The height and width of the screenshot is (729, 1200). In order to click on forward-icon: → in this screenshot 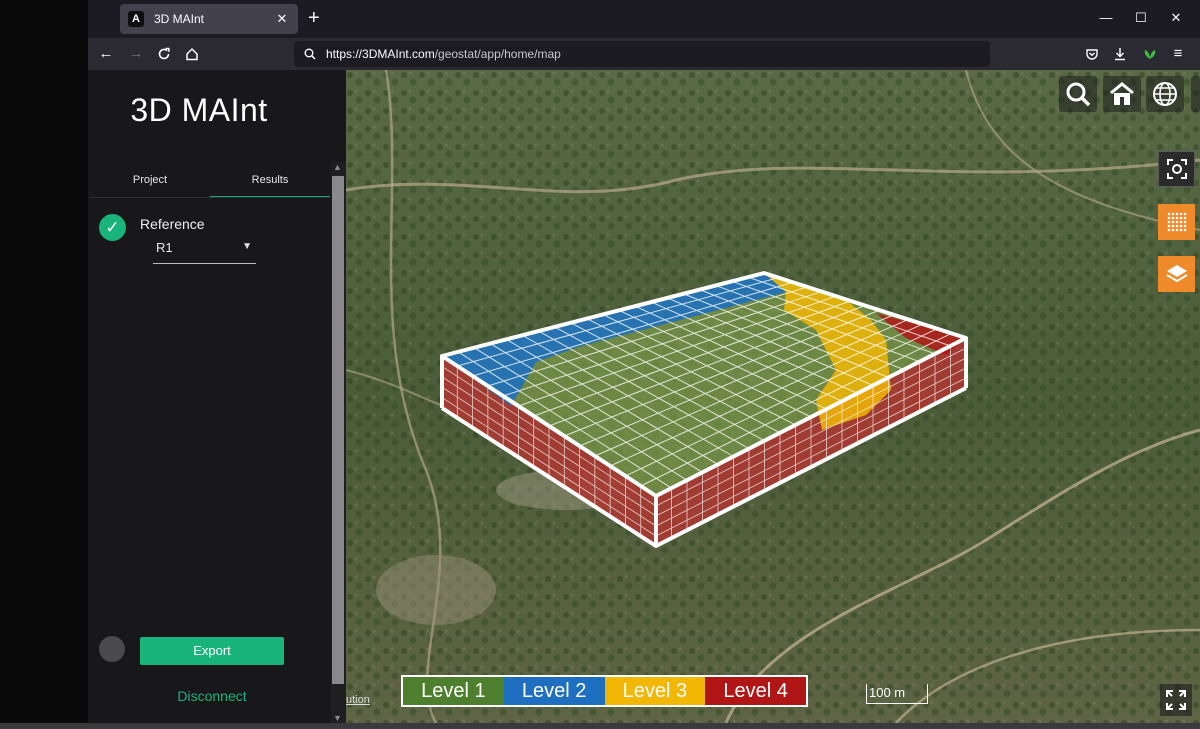, I will do `click(136, 54)`.